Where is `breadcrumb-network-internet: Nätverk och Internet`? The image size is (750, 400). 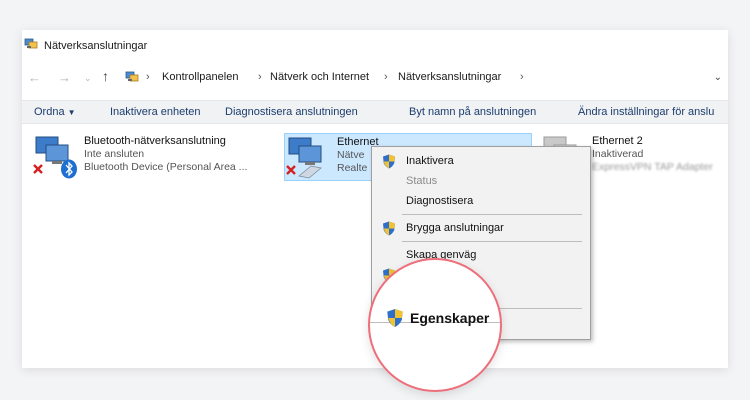
breadcrumb-network-internet: Nätverk och Internet is located at coordinates (319, 77).